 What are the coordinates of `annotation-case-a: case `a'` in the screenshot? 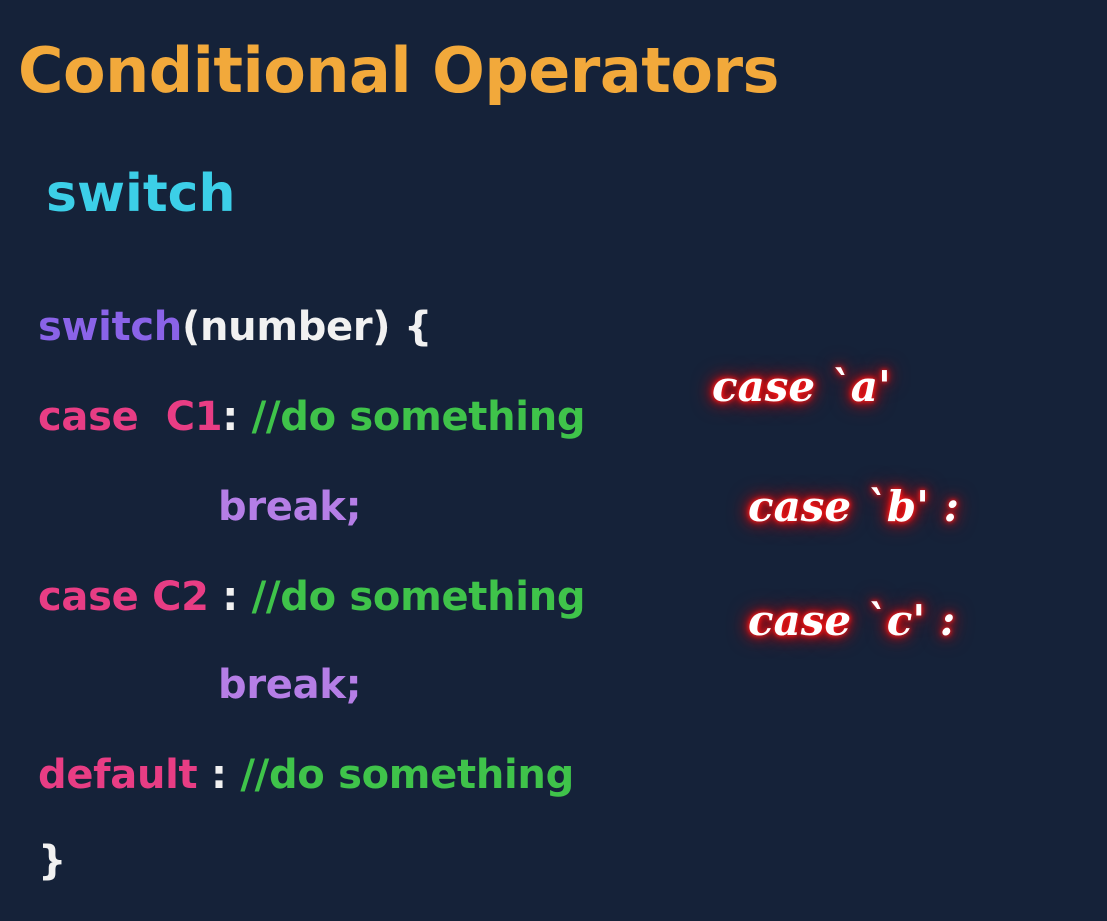 It's located at (801, 386).